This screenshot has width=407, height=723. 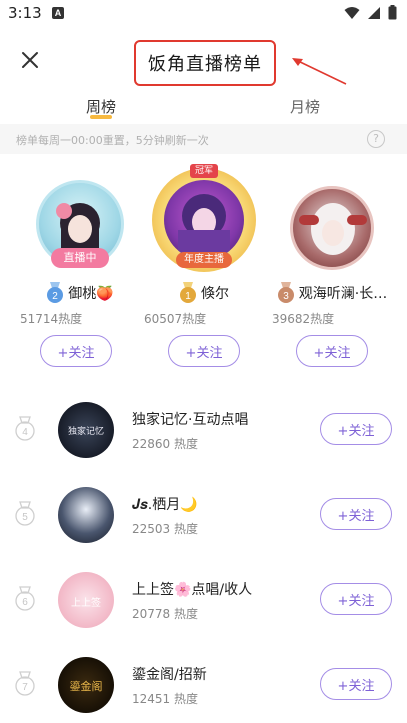 What do you see at coordinates (190, 420) in the screenshot?
I see `list-name: 独家记忆·互动点唱` at bounding box center [190, 420].